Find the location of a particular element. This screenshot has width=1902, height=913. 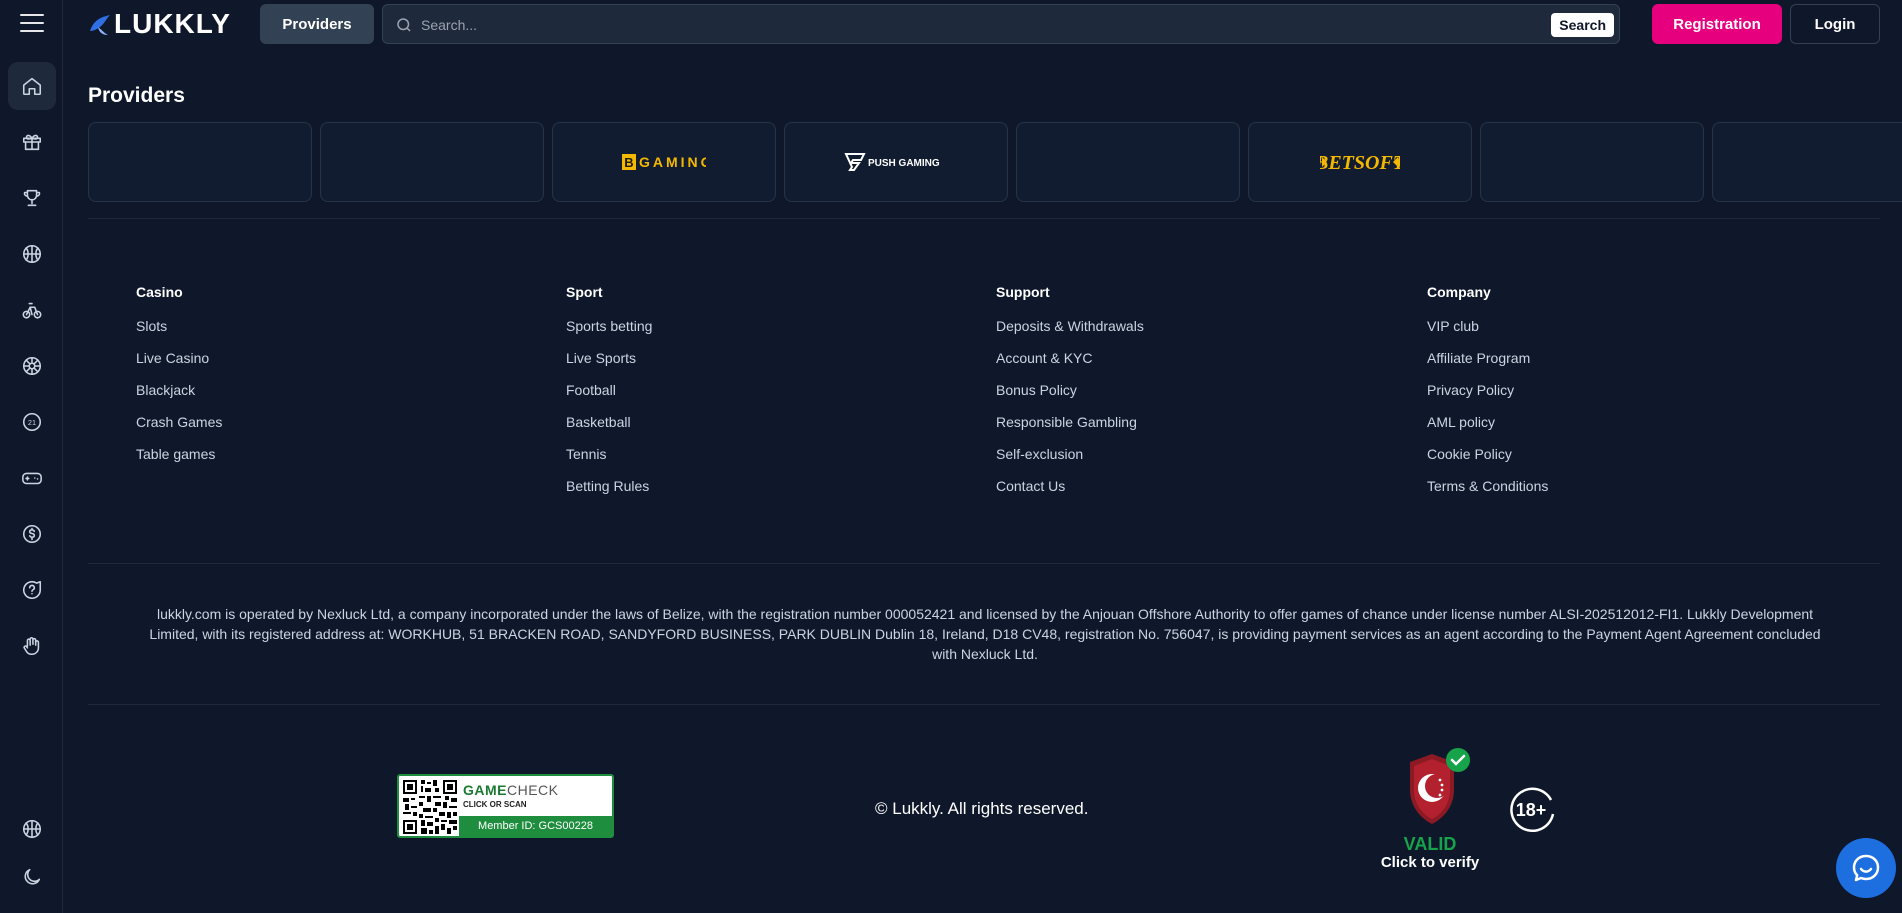

footer-link: VIP club is located at coordinates (1487, 334).